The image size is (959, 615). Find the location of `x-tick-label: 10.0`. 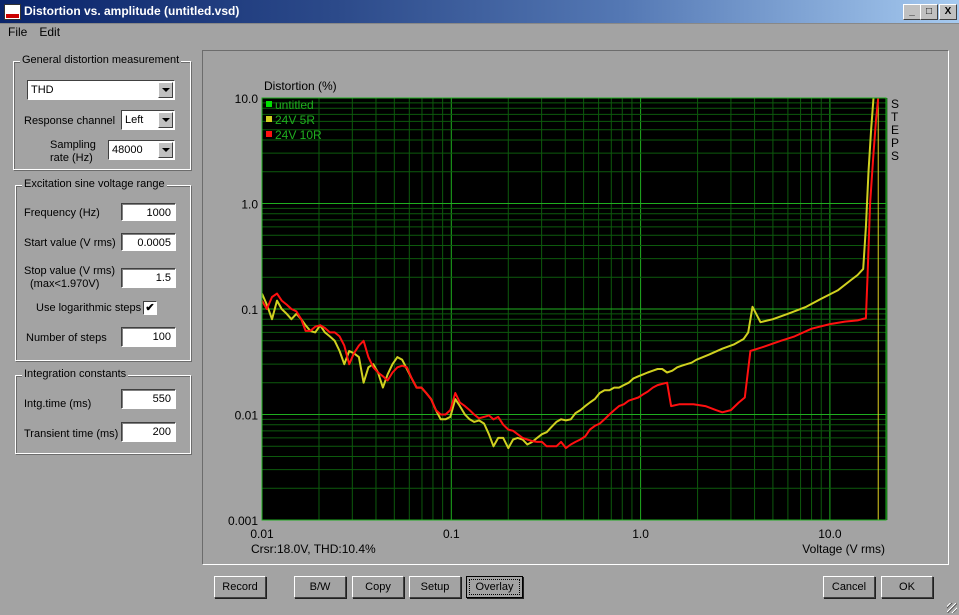

x-tick-label: 10.0 is located at coordinates (830, 534).